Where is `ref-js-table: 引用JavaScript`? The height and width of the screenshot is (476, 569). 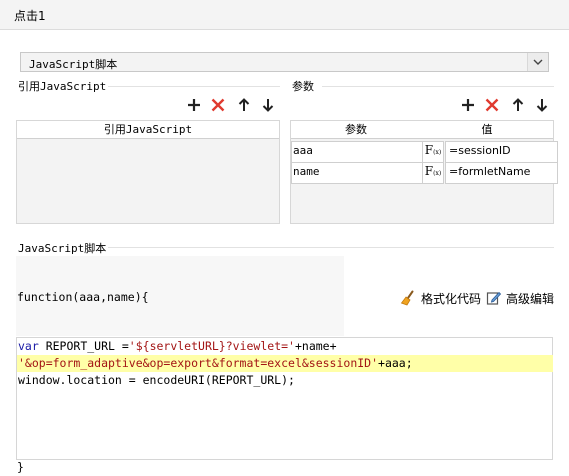
ref-js-table: 引用JavaScript is located at coordinates (148, 172).